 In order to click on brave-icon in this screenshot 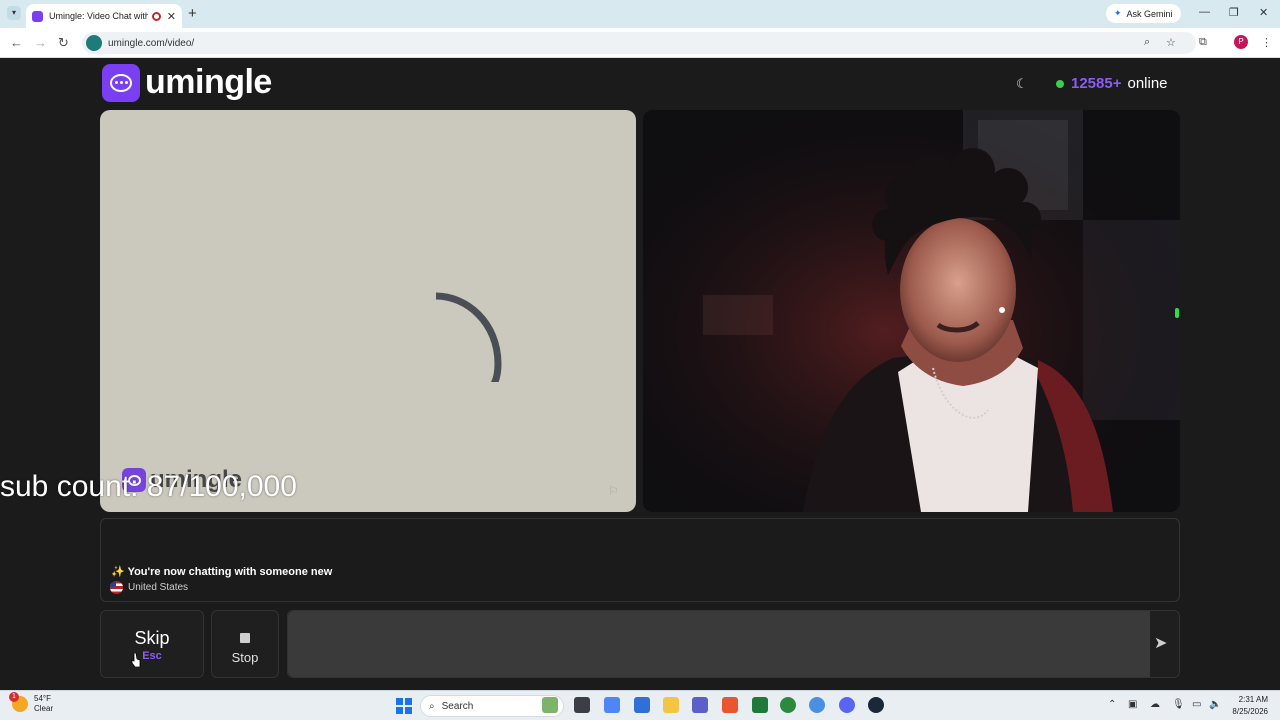, I will do `click(730, 705)`.